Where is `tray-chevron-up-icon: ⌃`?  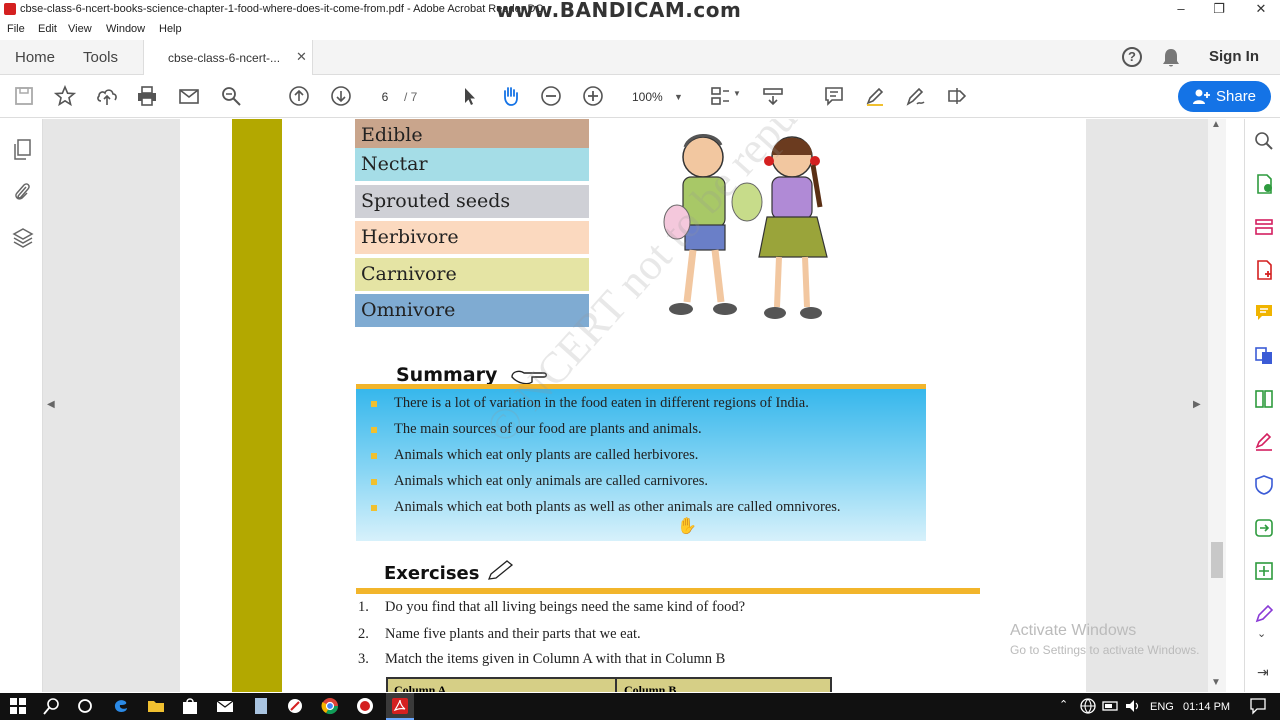
tray-chevron-up-icon: ⌃ is located at coordinates (1063, 704).